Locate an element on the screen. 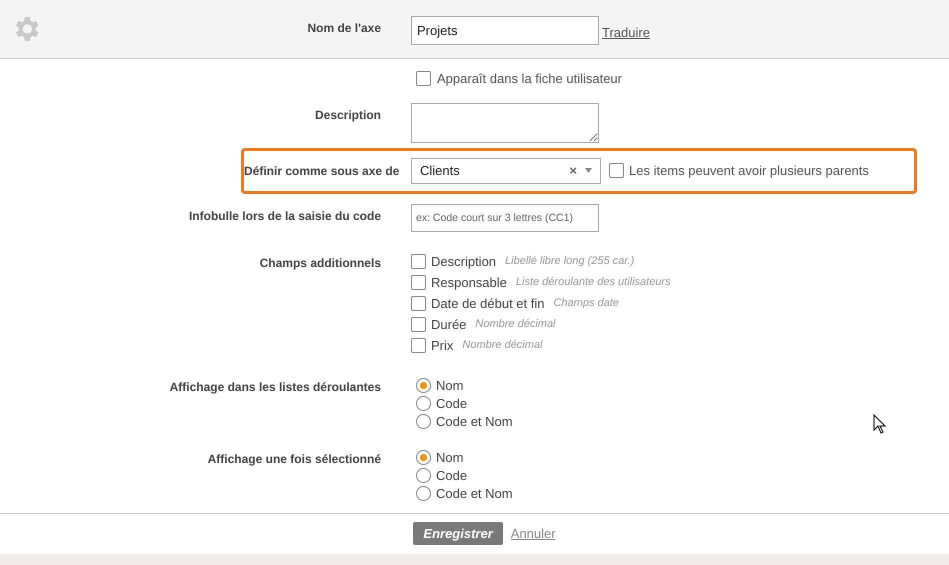 This screenshot has height=565, width=949. cancel-link: Annuler is located at coordinates (533, 534).